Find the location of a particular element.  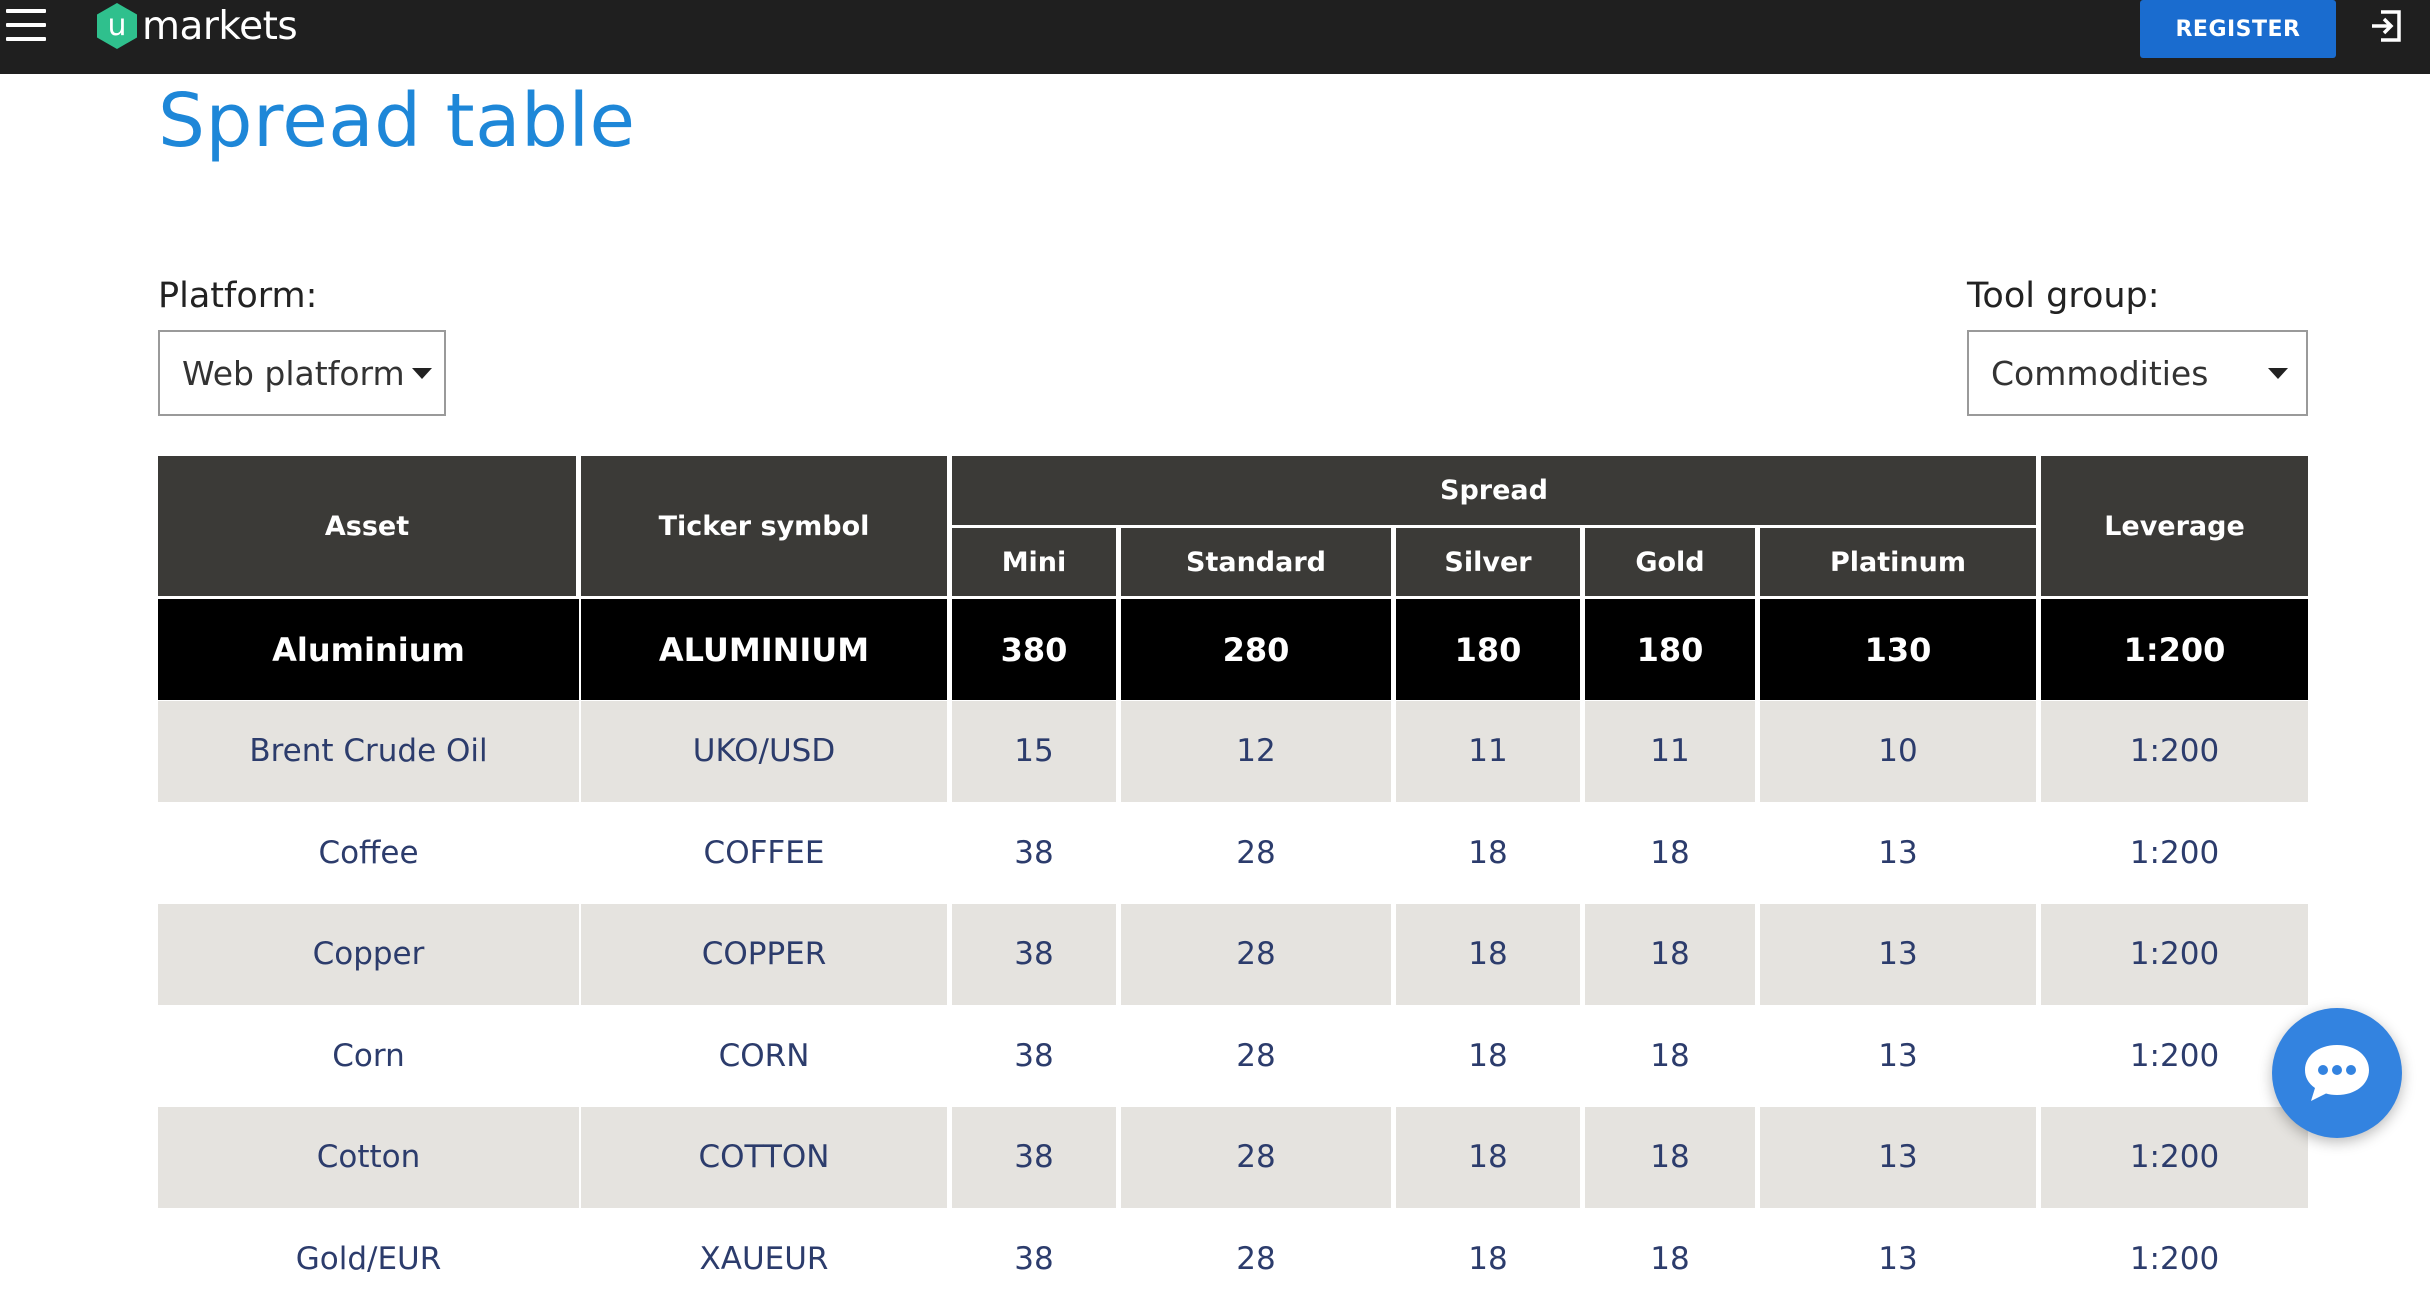

table-cell-mini: 15 is located at coordinates (1034, 751).